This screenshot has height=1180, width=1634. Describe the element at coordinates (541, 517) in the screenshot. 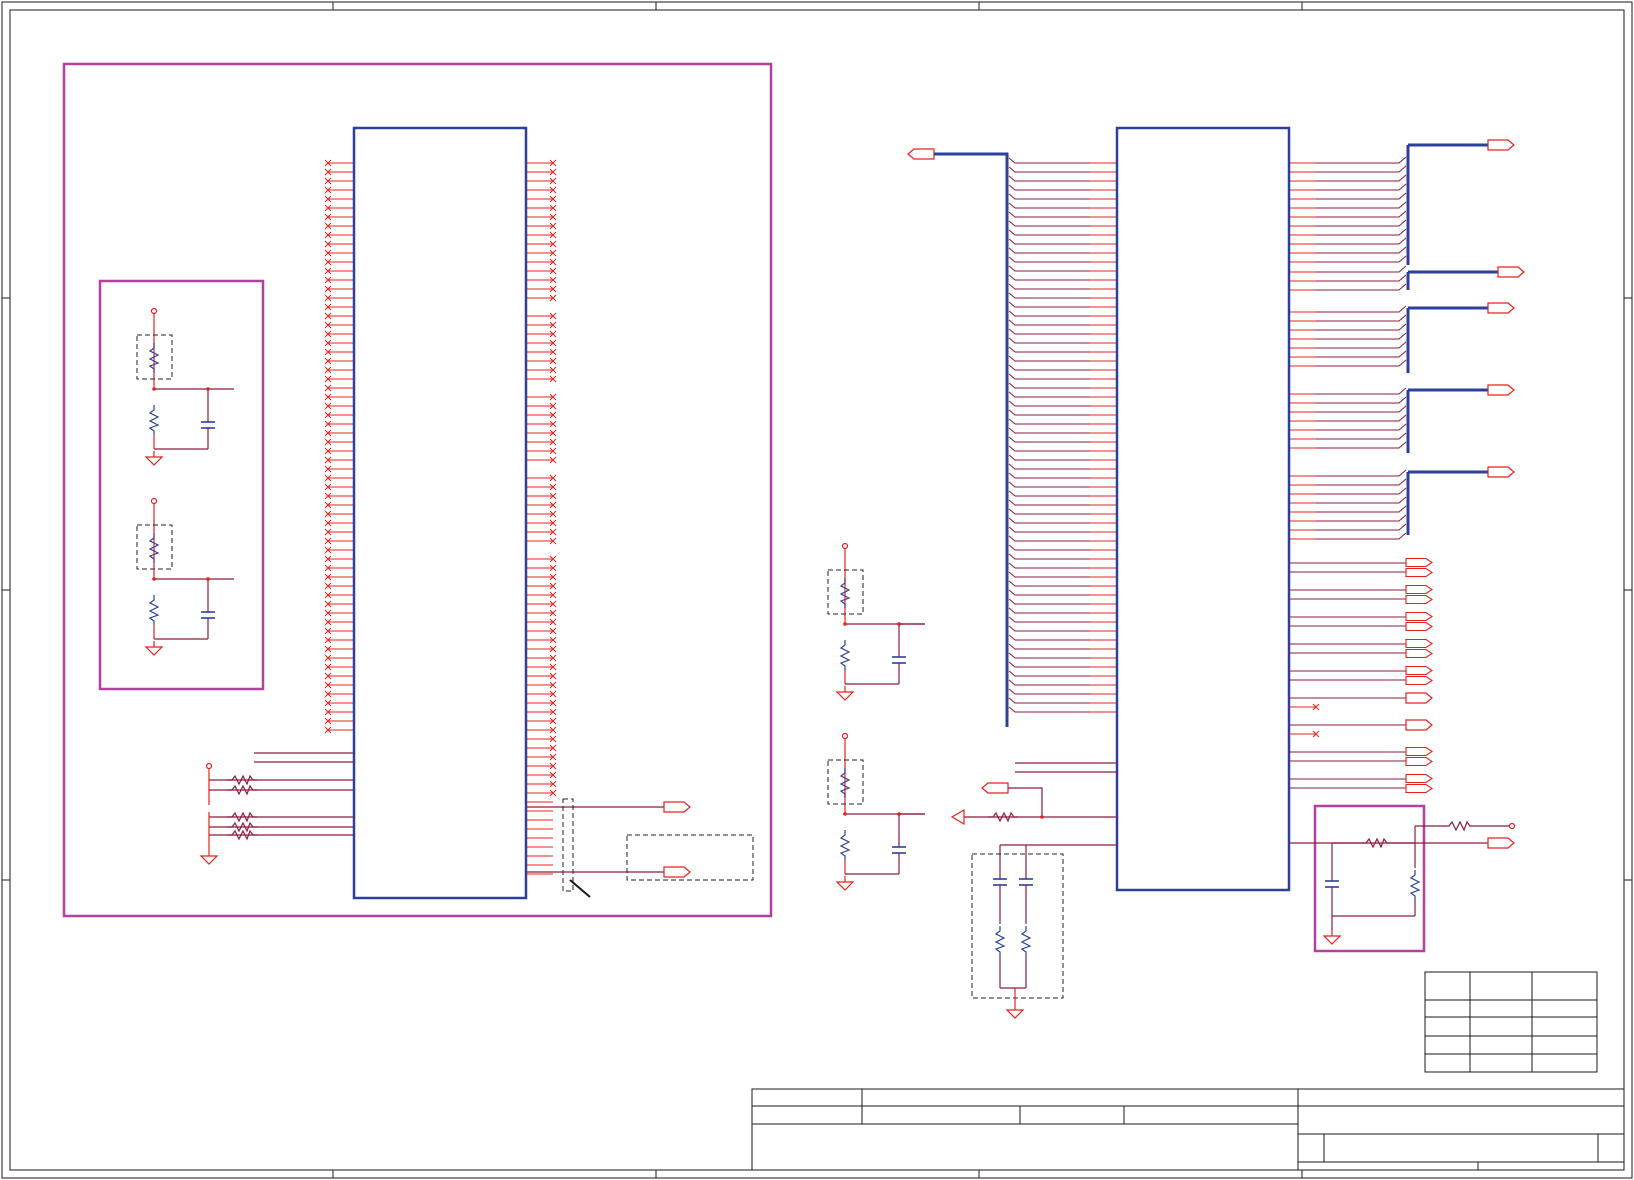

I see `left-chip-right-pins` at that location.